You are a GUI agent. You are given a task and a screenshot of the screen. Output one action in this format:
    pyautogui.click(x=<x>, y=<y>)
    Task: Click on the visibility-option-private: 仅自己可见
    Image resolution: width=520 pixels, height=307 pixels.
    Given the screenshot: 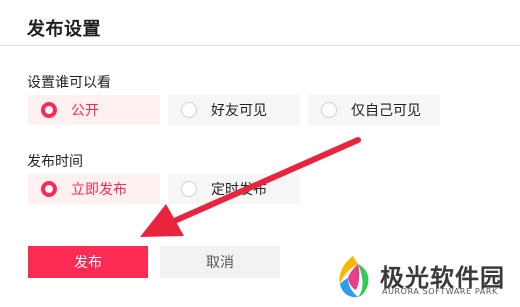 What is the action you would take?
    pyautogui.click(x=374, y=110)
    